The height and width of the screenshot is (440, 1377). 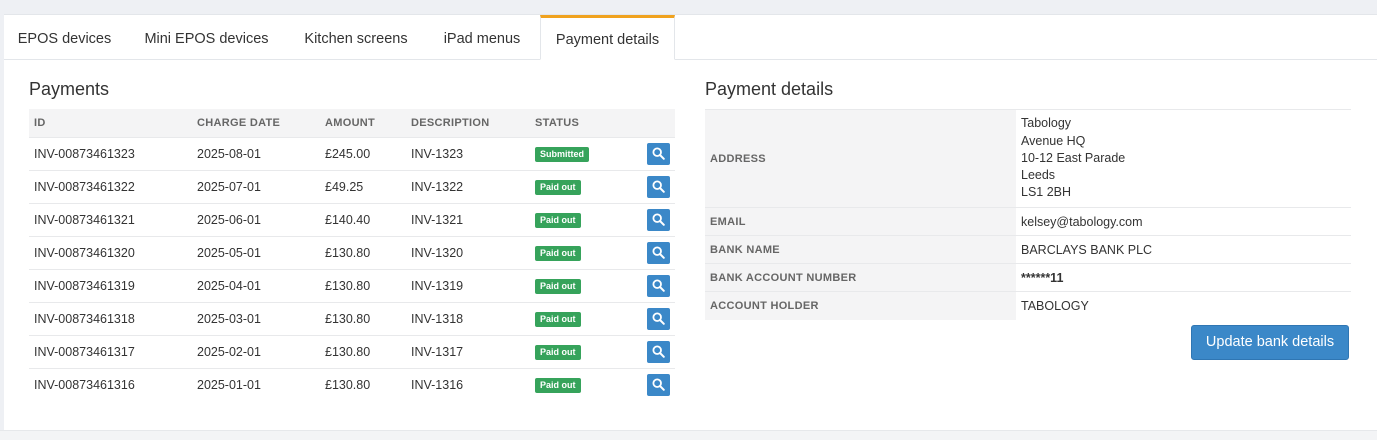 I want to click on account-number-value: ******11, so click(x=1183, y=277).